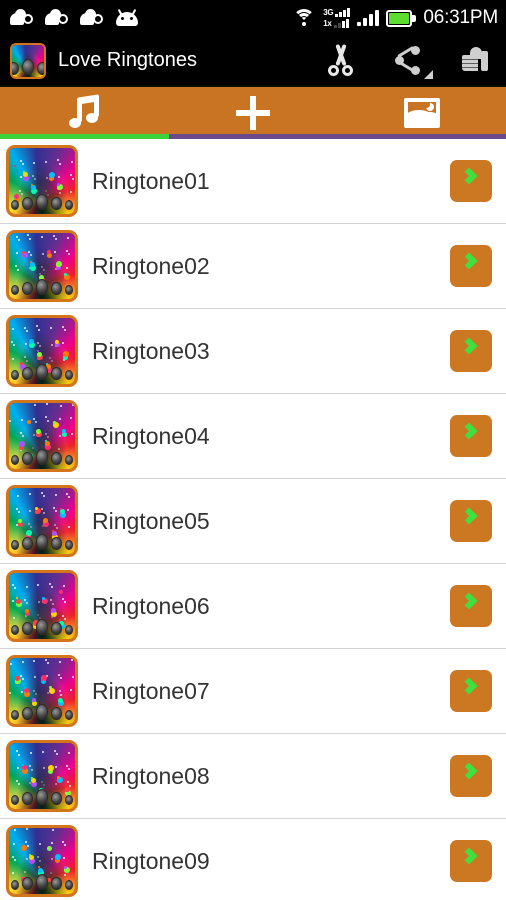 This screenshot has height=900, width=506. Describe the element at coordinates (151, 520) in the screenshot. I see `ringtone-name-label: Ringtone05` at that location.